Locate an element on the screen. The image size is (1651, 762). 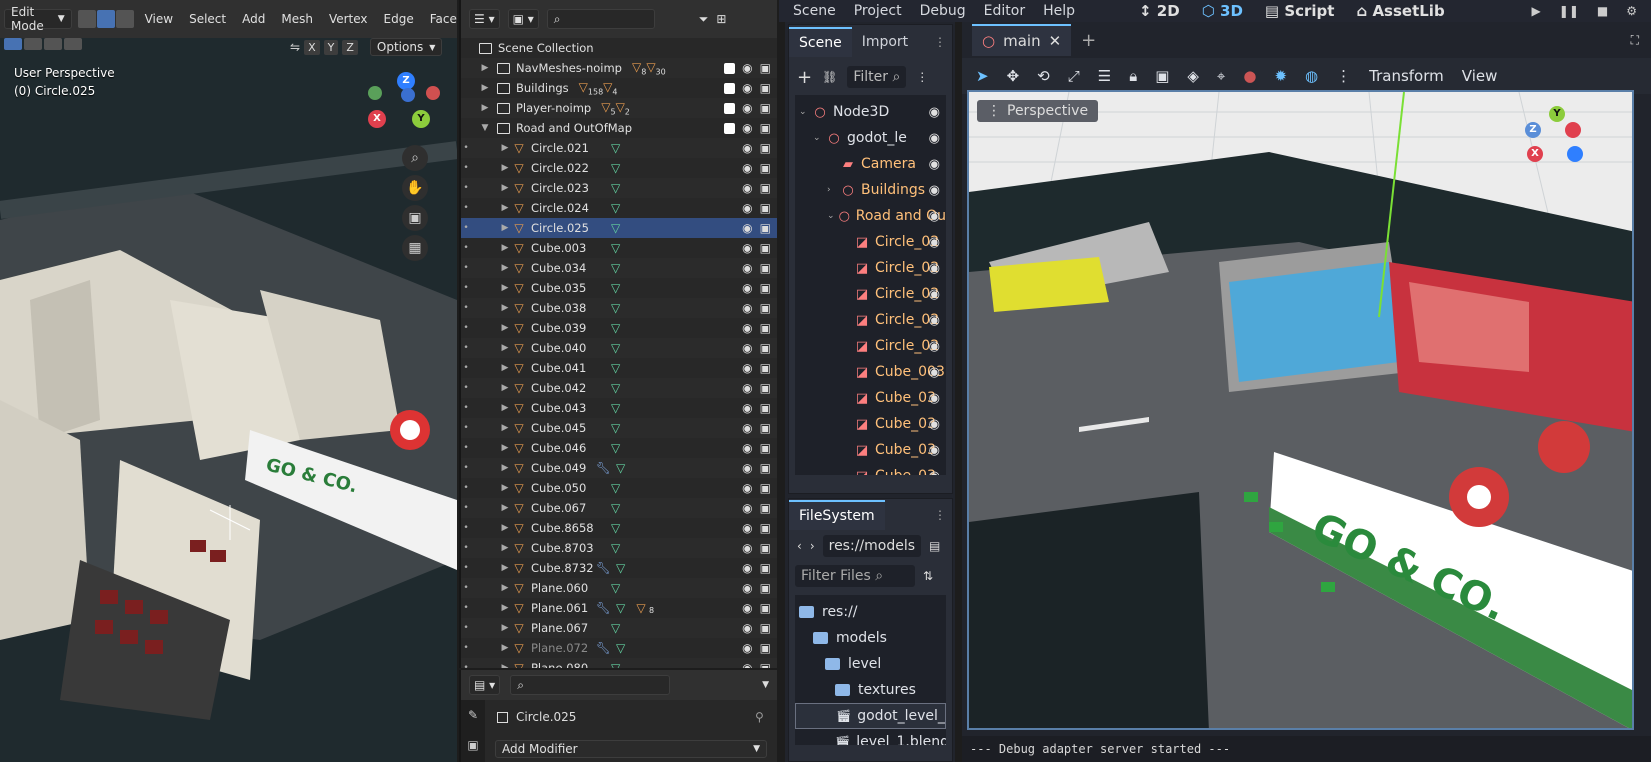
chevron-down-icon: ▼ is located at coordinates (765, 685).